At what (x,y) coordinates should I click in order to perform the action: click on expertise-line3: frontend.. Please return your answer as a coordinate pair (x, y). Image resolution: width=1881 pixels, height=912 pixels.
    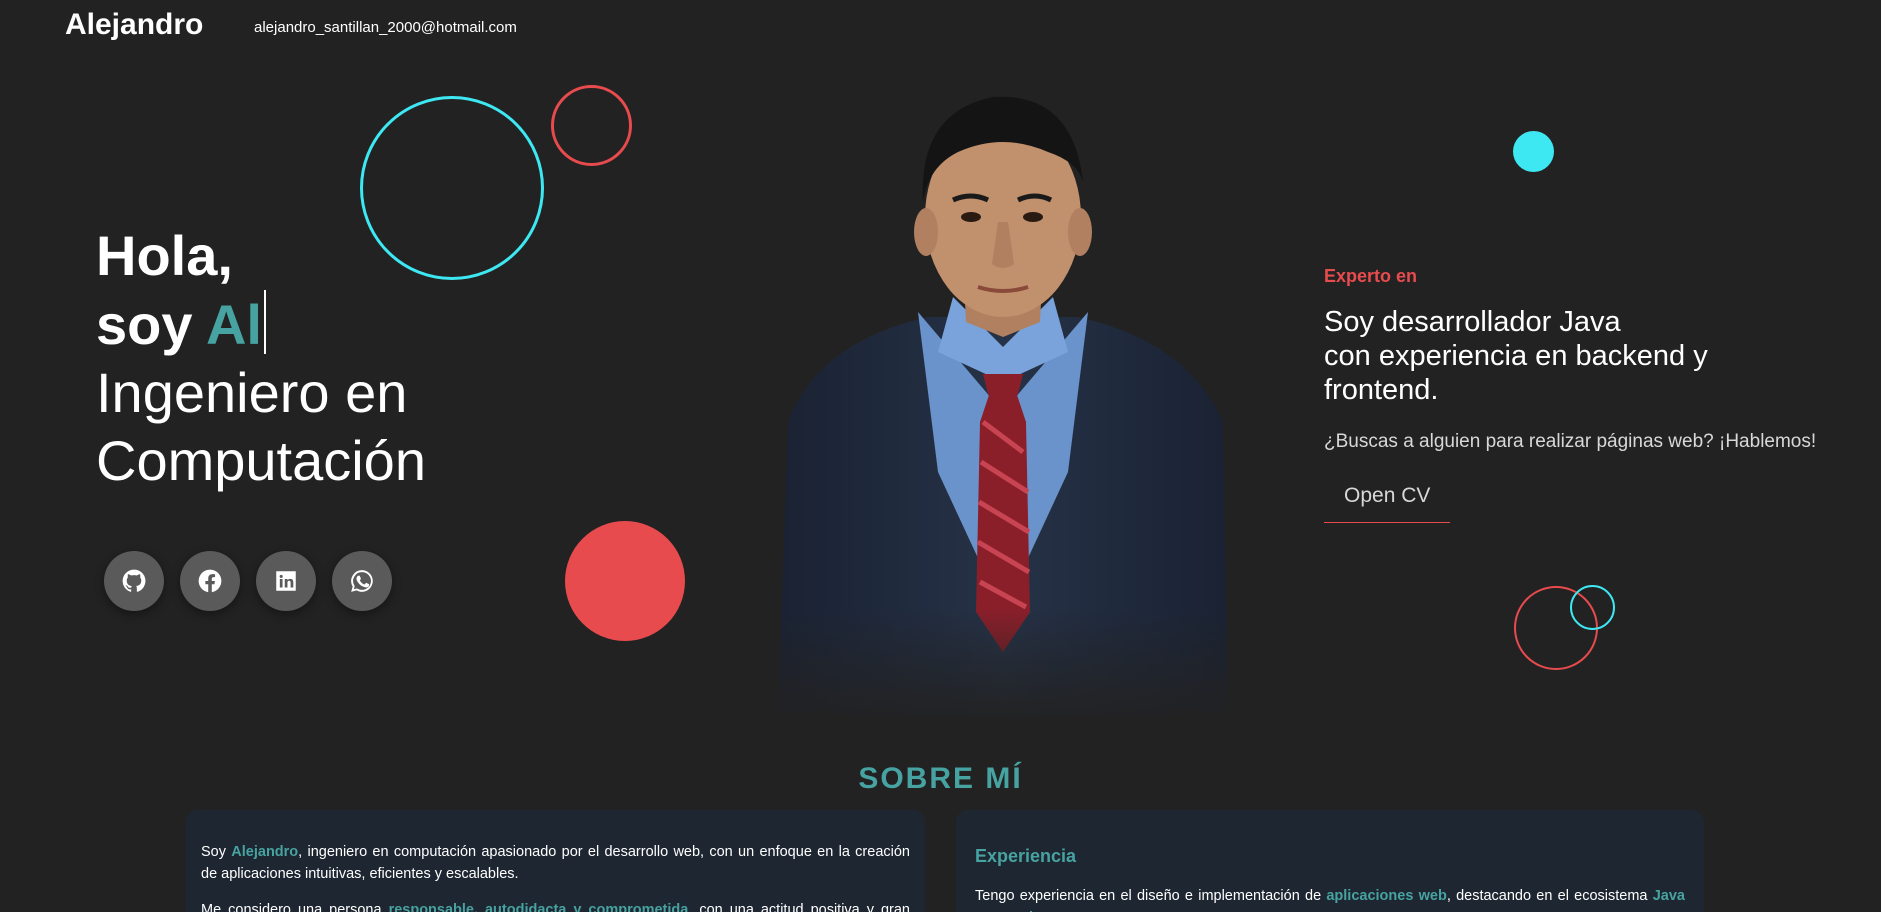
    Looking at the image, I should click on (1381, 390).